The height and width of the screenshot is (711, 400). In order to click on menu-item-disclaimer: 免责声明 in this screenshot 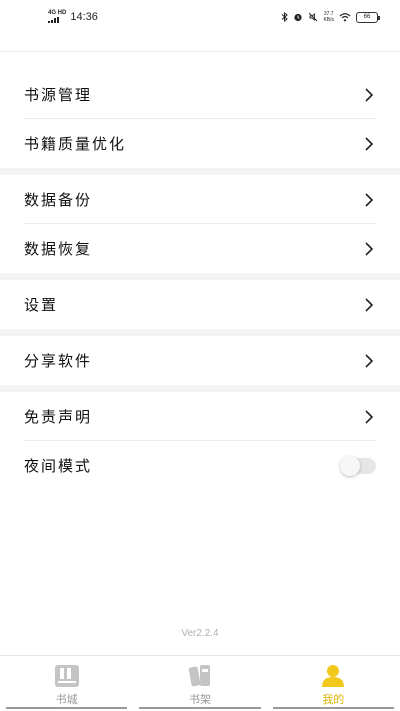, I will do `click(200, 416)`.